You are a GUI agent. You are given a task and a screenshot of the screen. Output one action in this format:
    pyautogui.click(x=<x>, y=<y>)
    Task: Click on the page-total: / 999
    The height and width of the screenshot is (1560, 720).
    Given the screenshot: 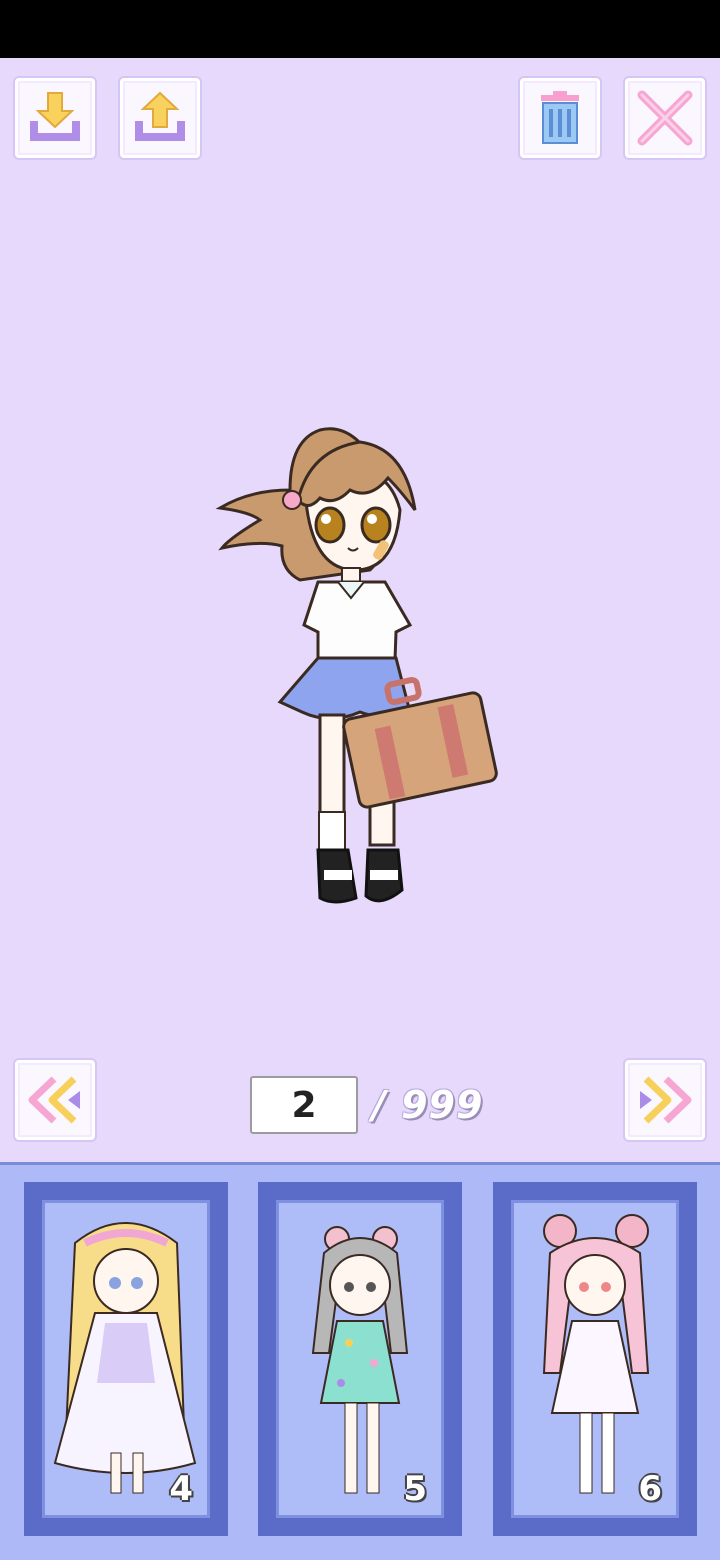 What is the action you would take?
    pyautogui.click(x=428, y=1105)
    